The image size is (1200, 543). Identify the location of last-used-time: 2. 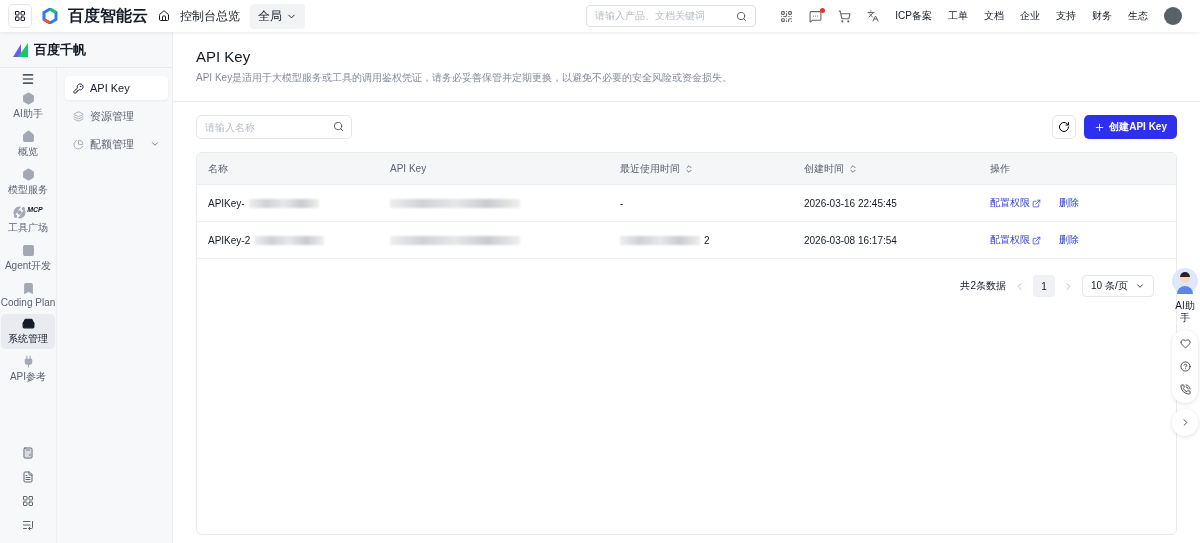
(707, 240).